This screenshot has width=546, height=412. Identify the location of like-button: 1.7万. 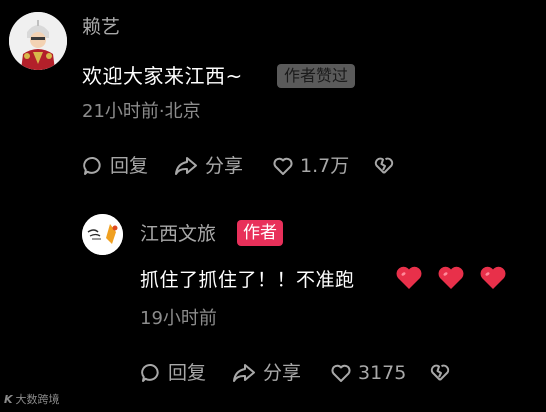
(310, 166).